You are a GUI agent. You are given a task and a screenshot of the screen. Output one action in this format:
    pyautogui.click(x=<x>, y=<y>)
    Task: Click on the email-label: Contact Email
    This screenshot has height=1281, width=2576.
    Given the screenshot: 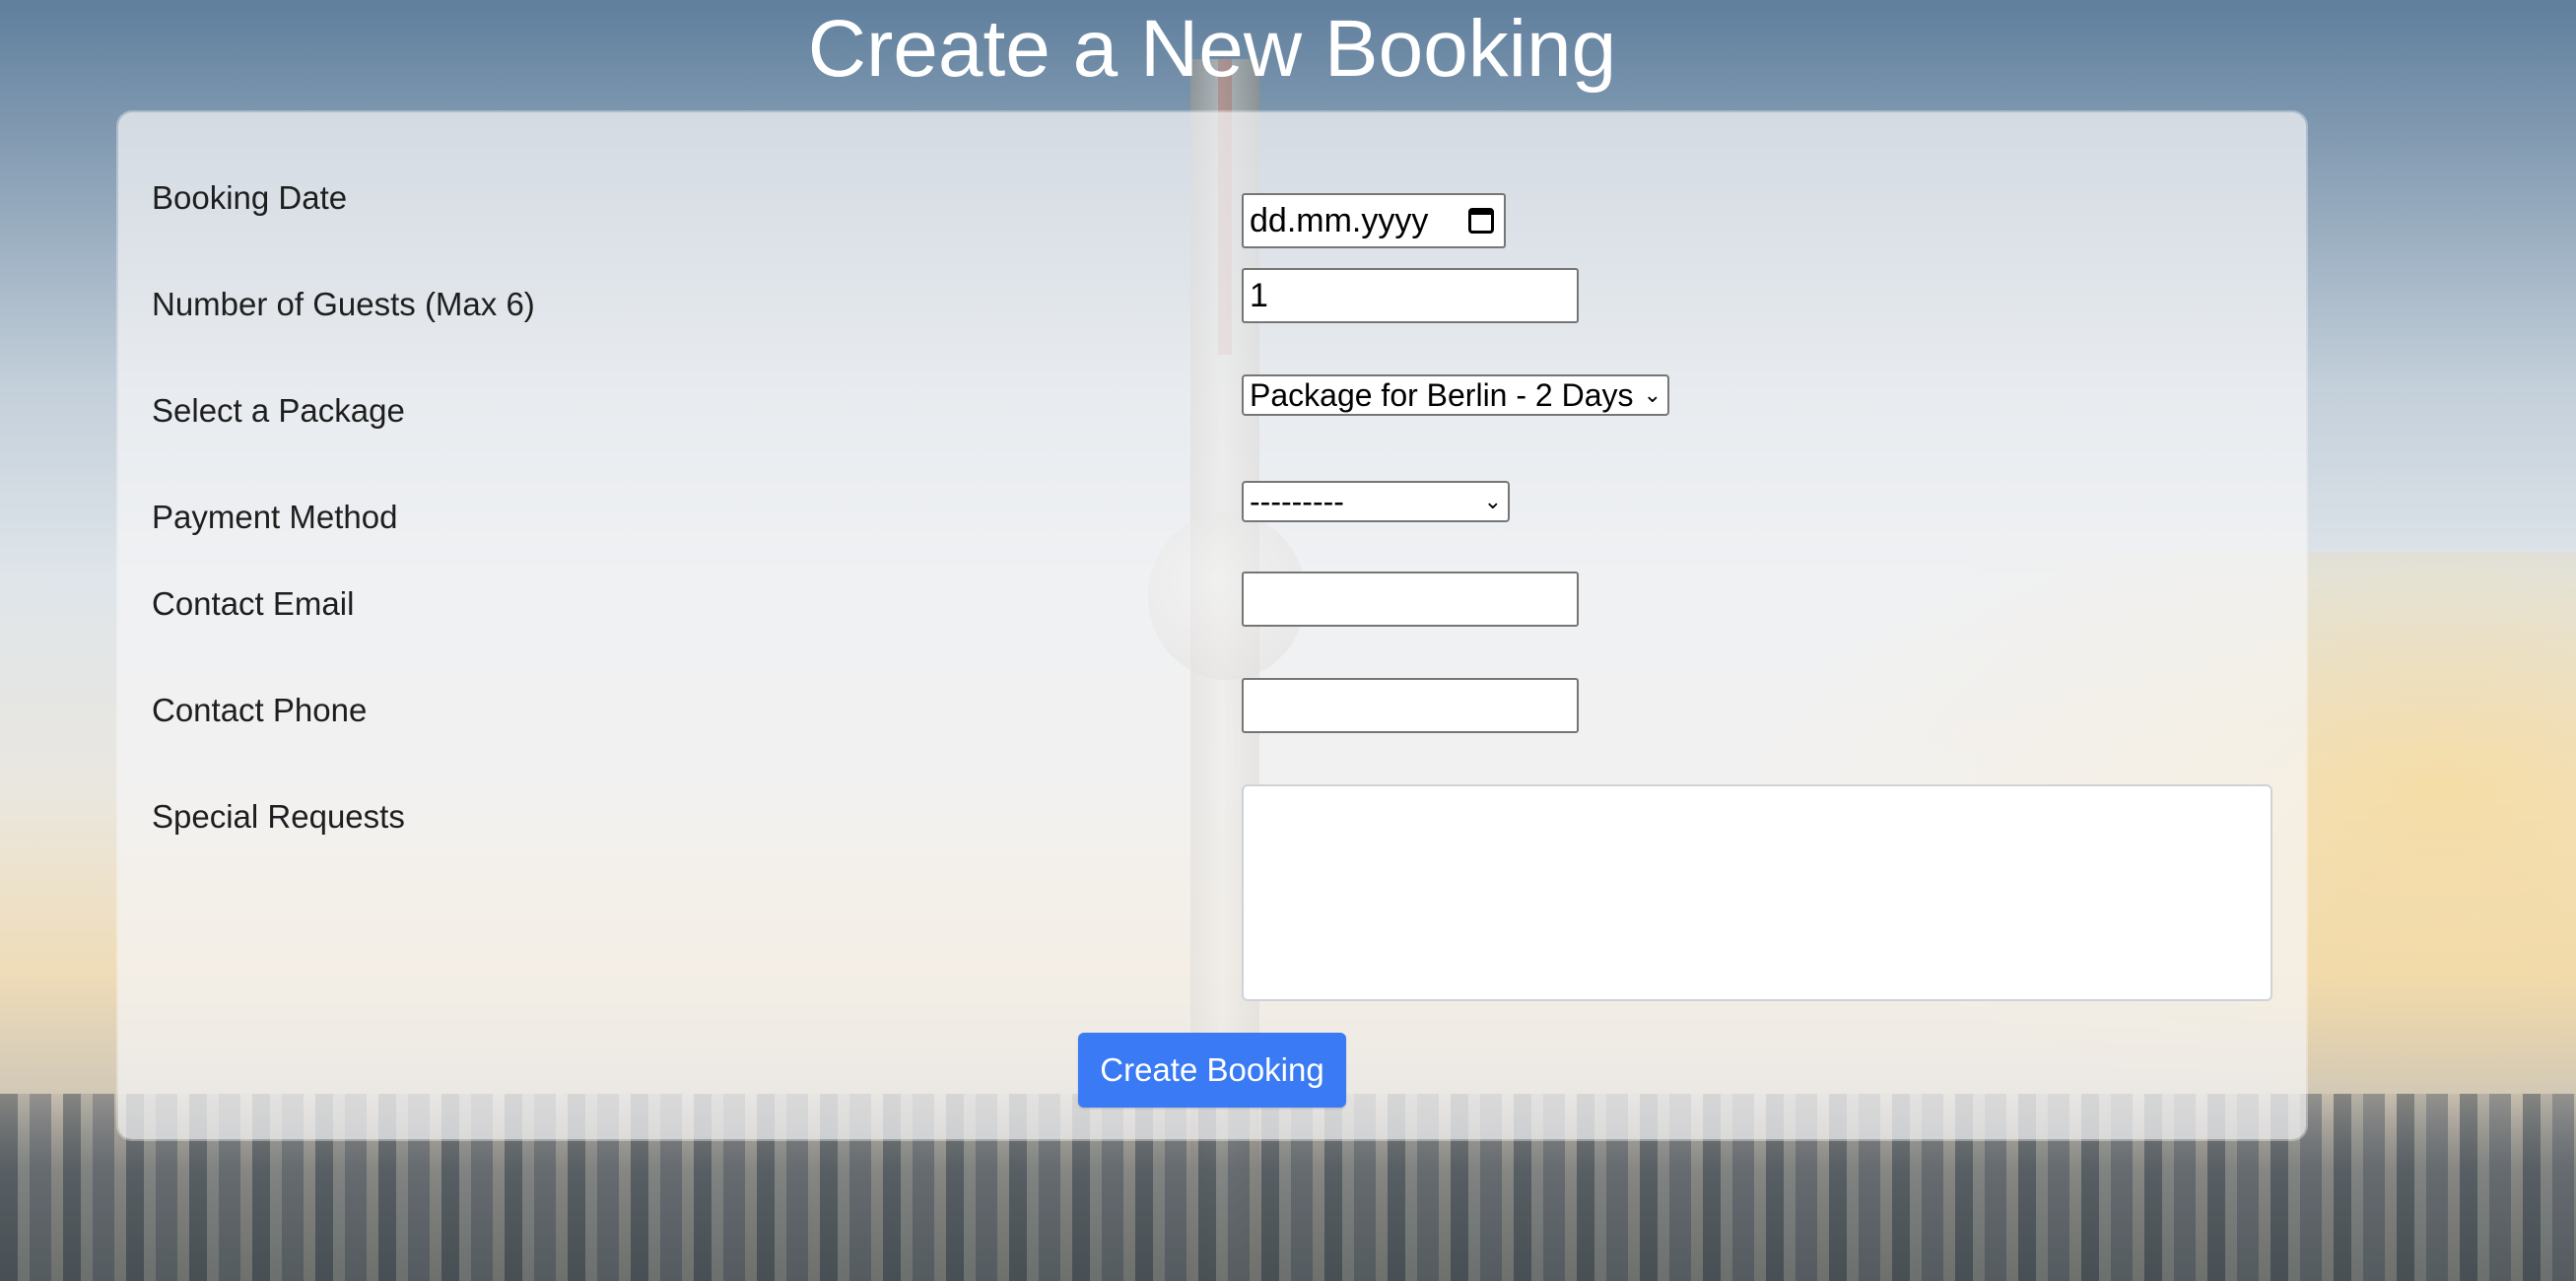 What is the action you would take?
    pyautogui.click(x=253, y=604)
    